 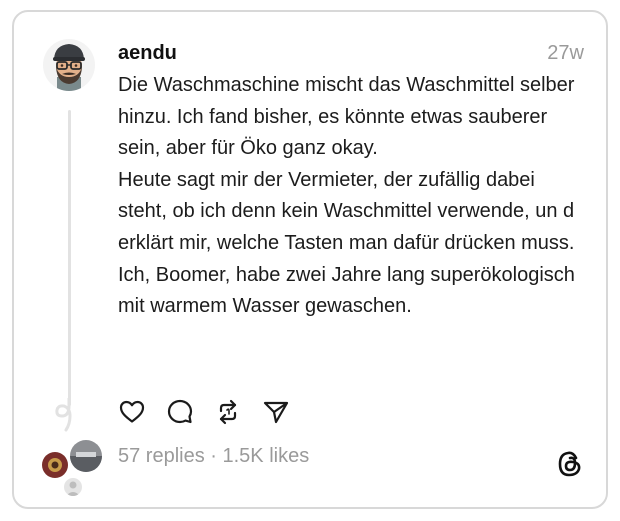 I want to click on like-button, so click(x=132, y=412).